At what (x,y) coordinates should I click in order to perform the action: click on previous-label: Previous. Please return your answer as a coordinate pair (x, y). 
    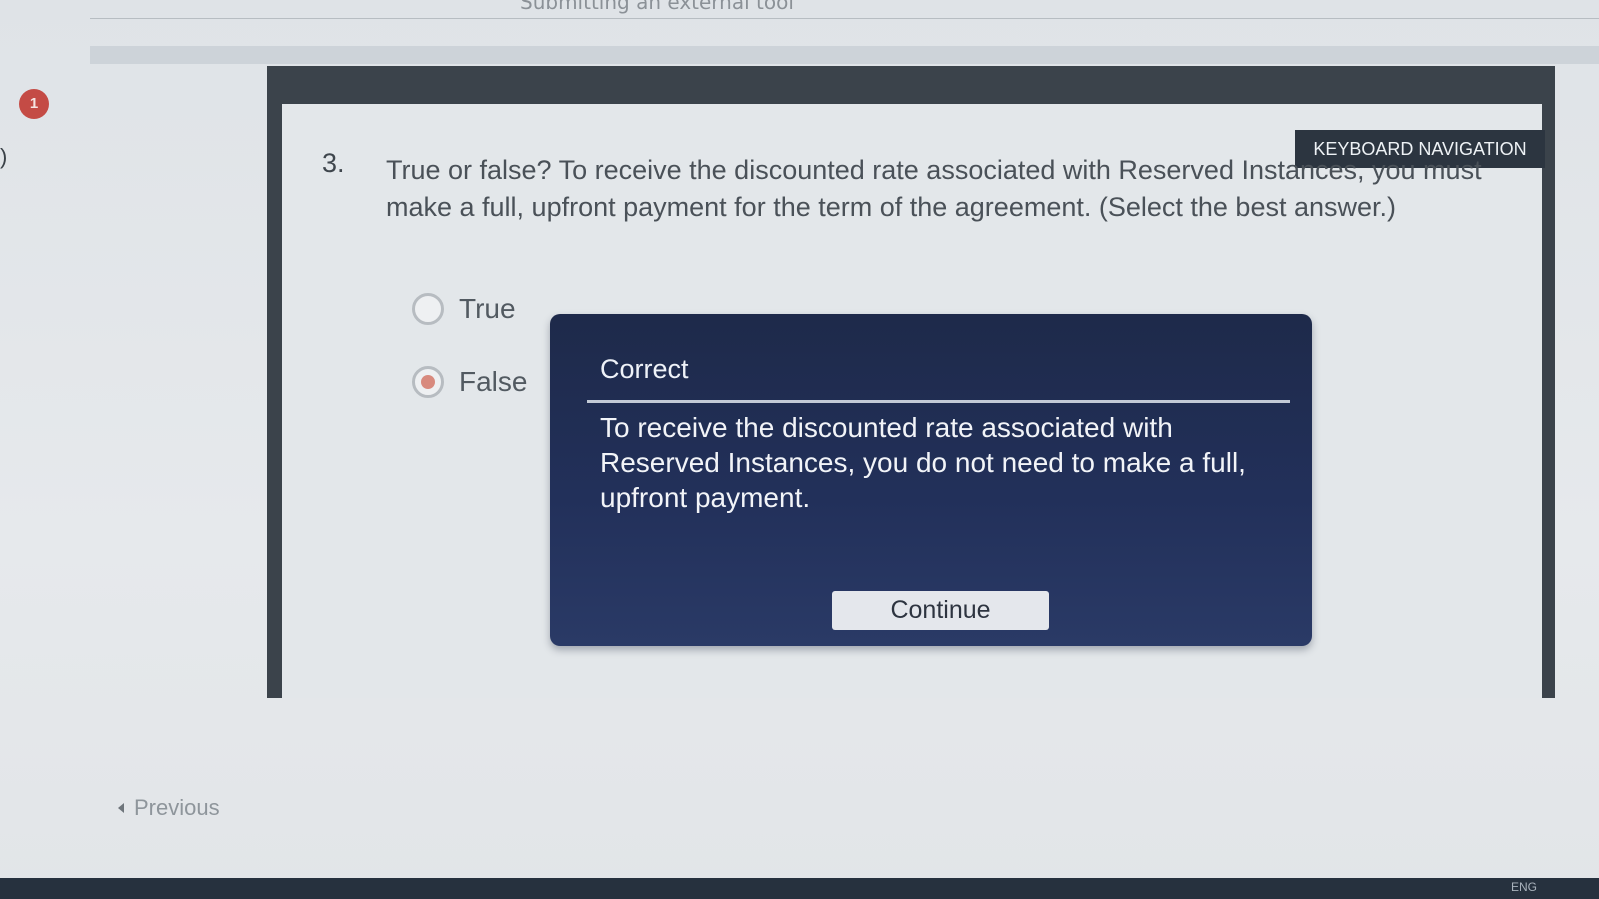
    Looking at the image, I should click on (177, 807).